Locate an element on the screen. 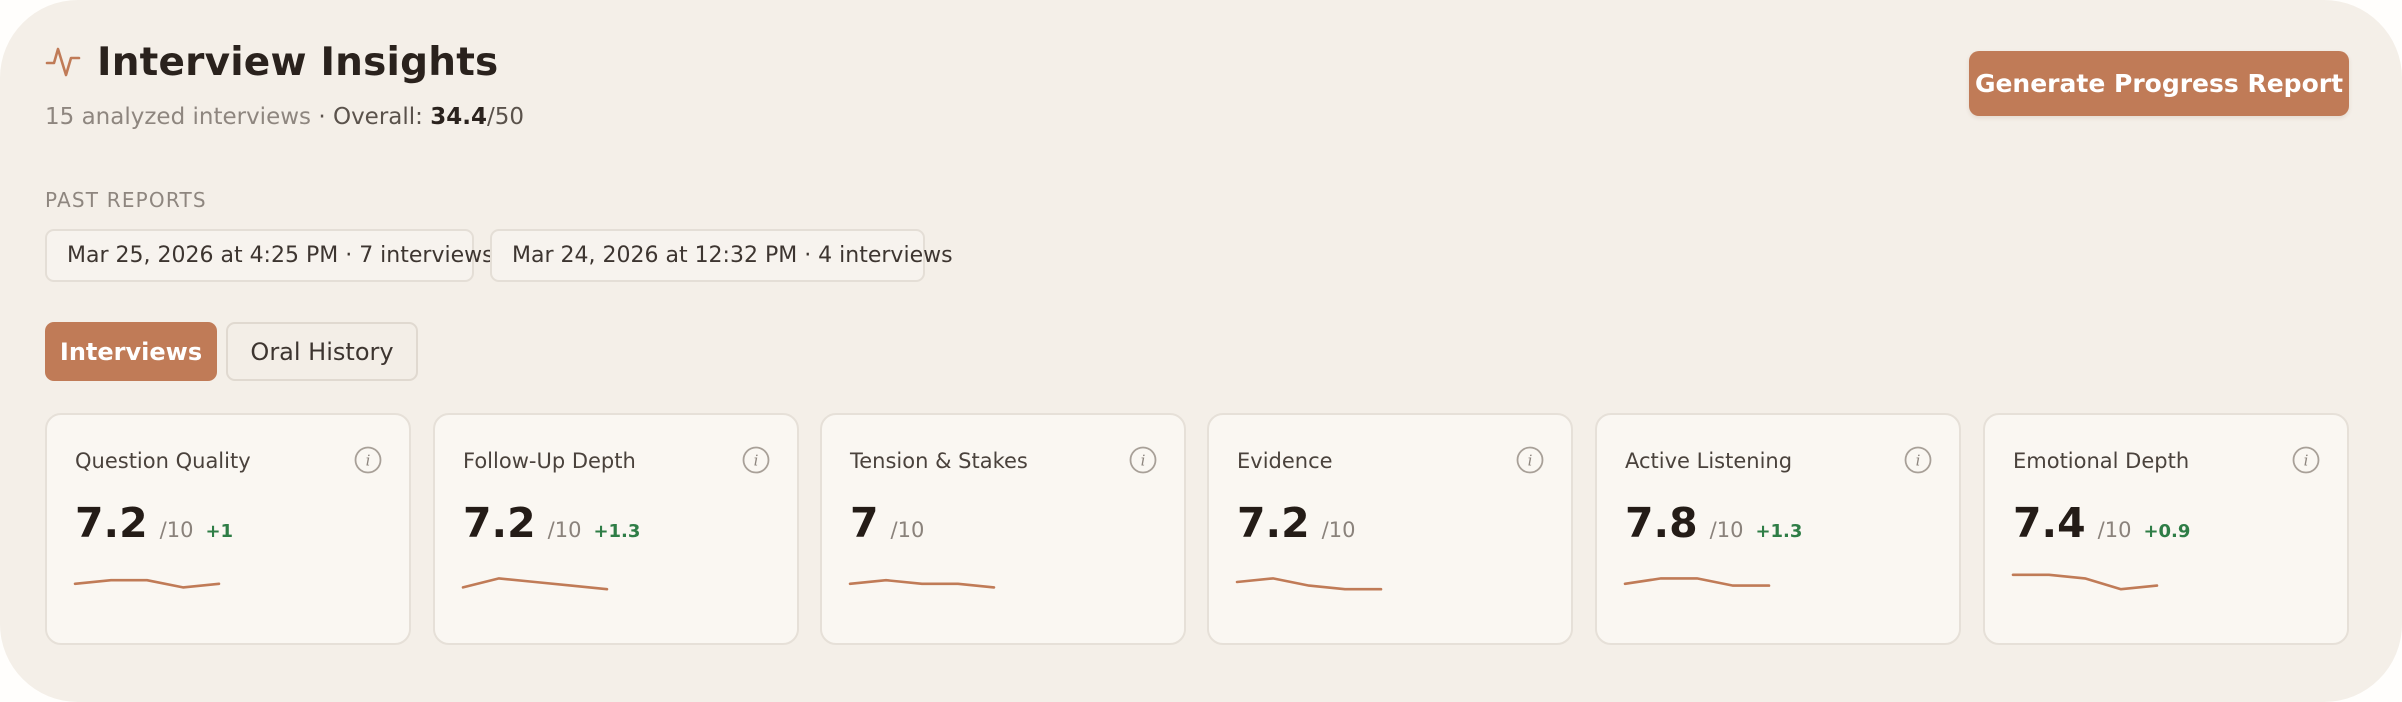  metric-delta: +1 is located at coordinates (219, 531).